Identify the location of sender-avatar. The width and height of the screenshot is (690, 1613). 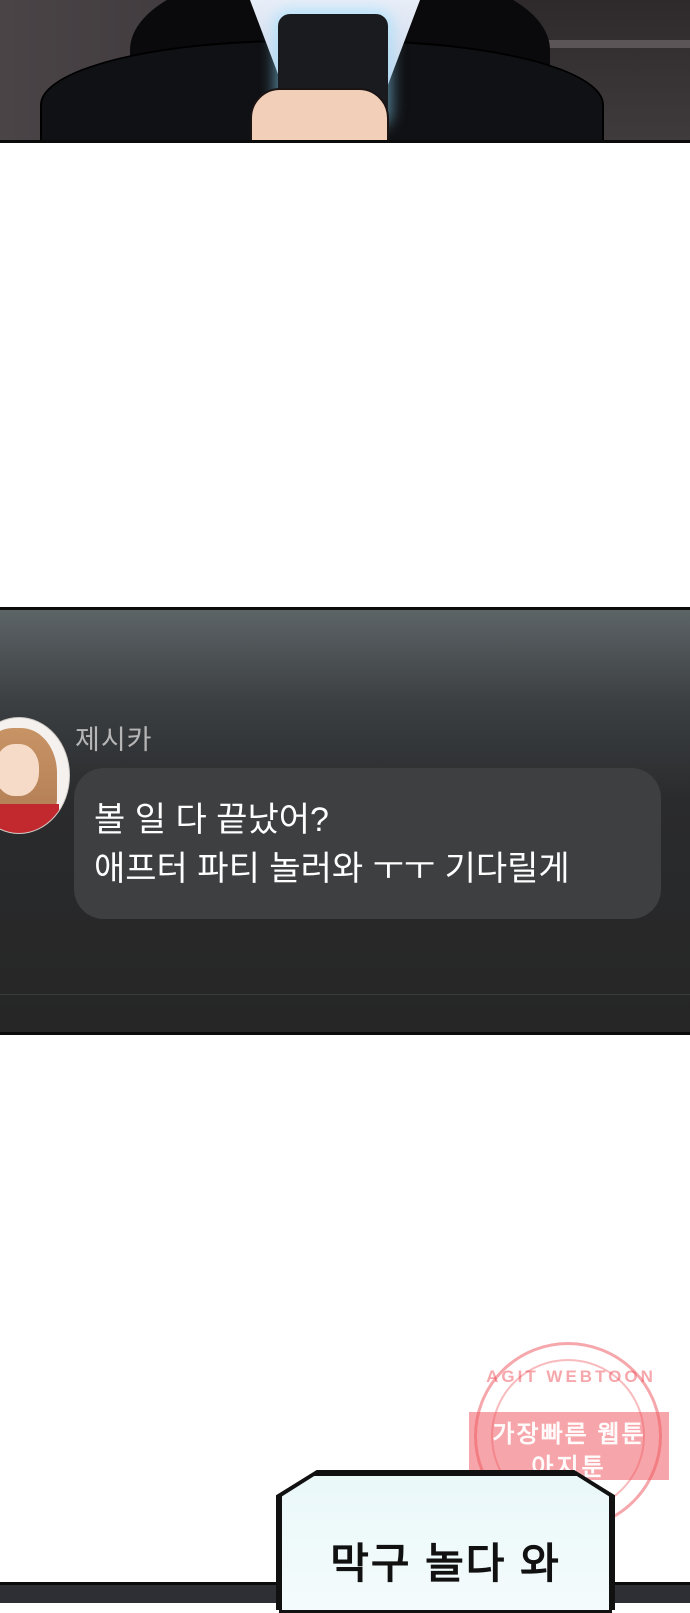
(35, 775).